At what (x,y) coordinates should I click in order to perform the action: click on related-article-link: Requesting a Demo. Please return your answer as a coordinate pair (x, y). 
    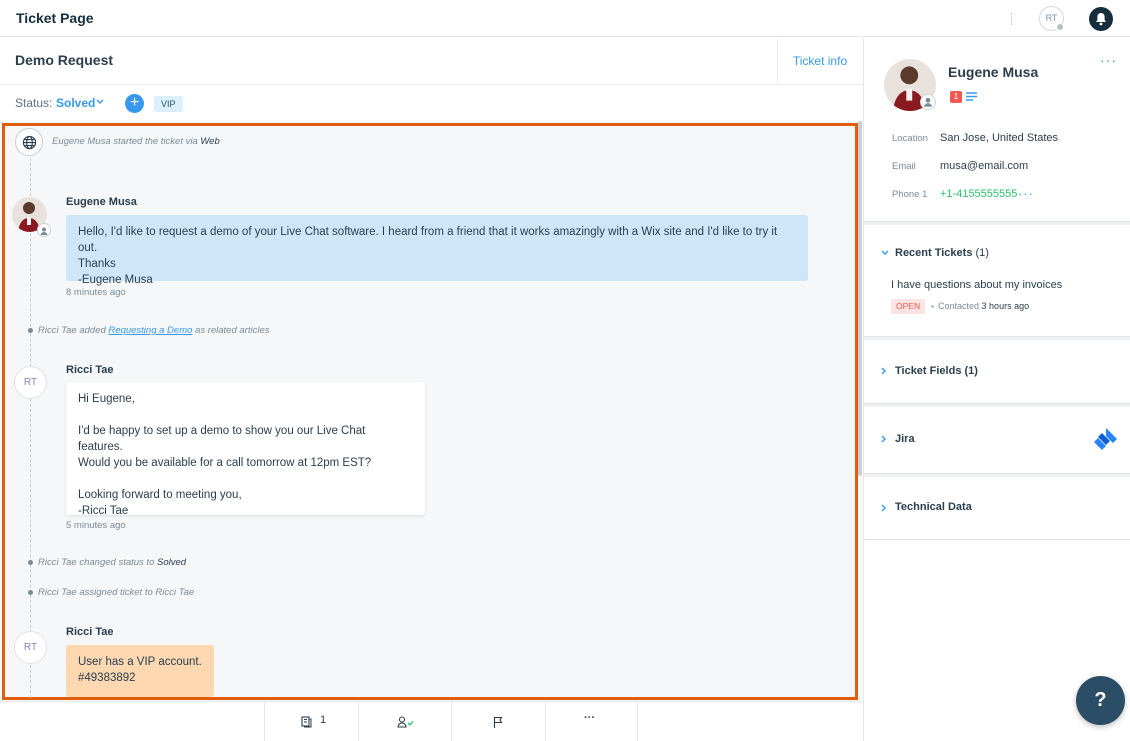
    Looking at the image, I should click on (150, 330).